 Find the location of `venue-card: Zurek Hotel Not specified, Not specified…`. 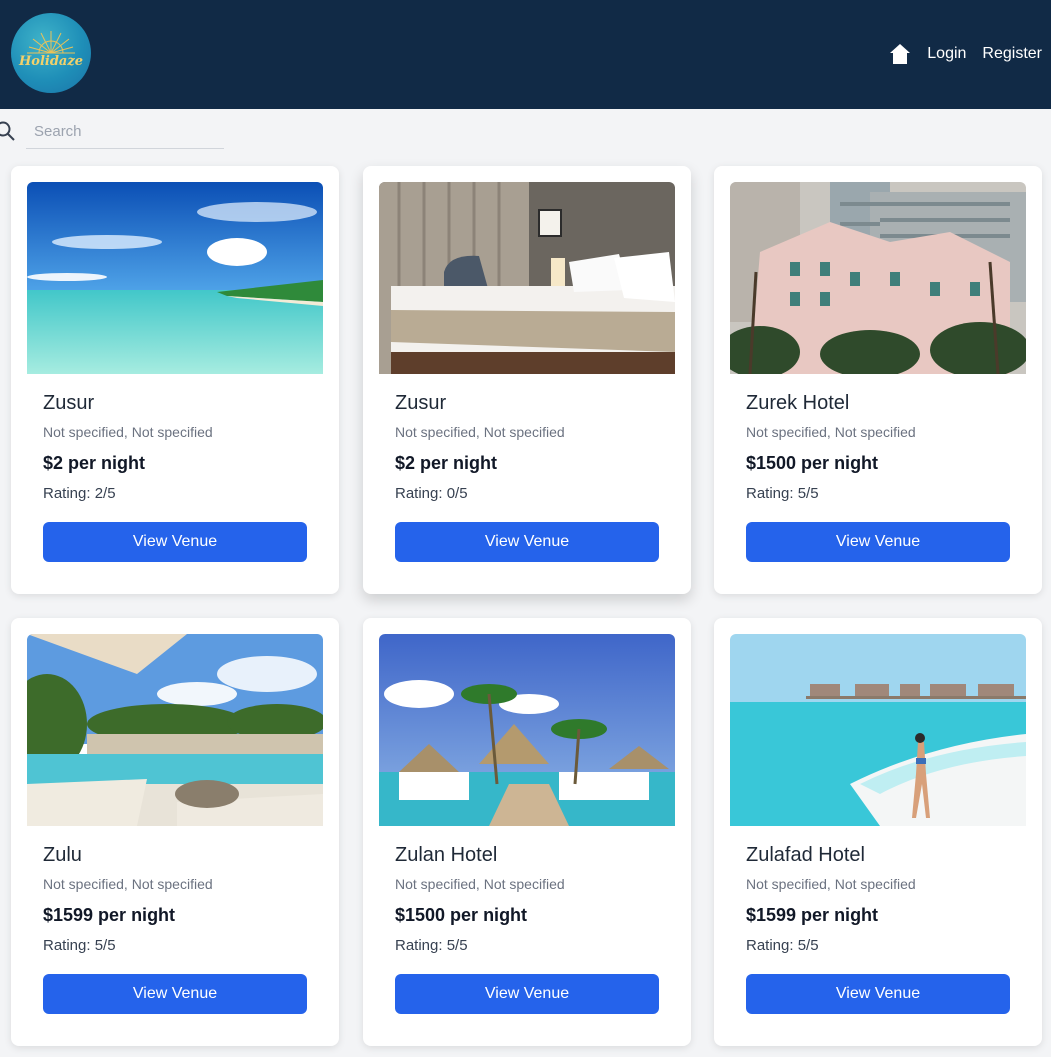

venue-card: Zurek Hotel Not specified, Not specified… is located at coordinates (878, 380).